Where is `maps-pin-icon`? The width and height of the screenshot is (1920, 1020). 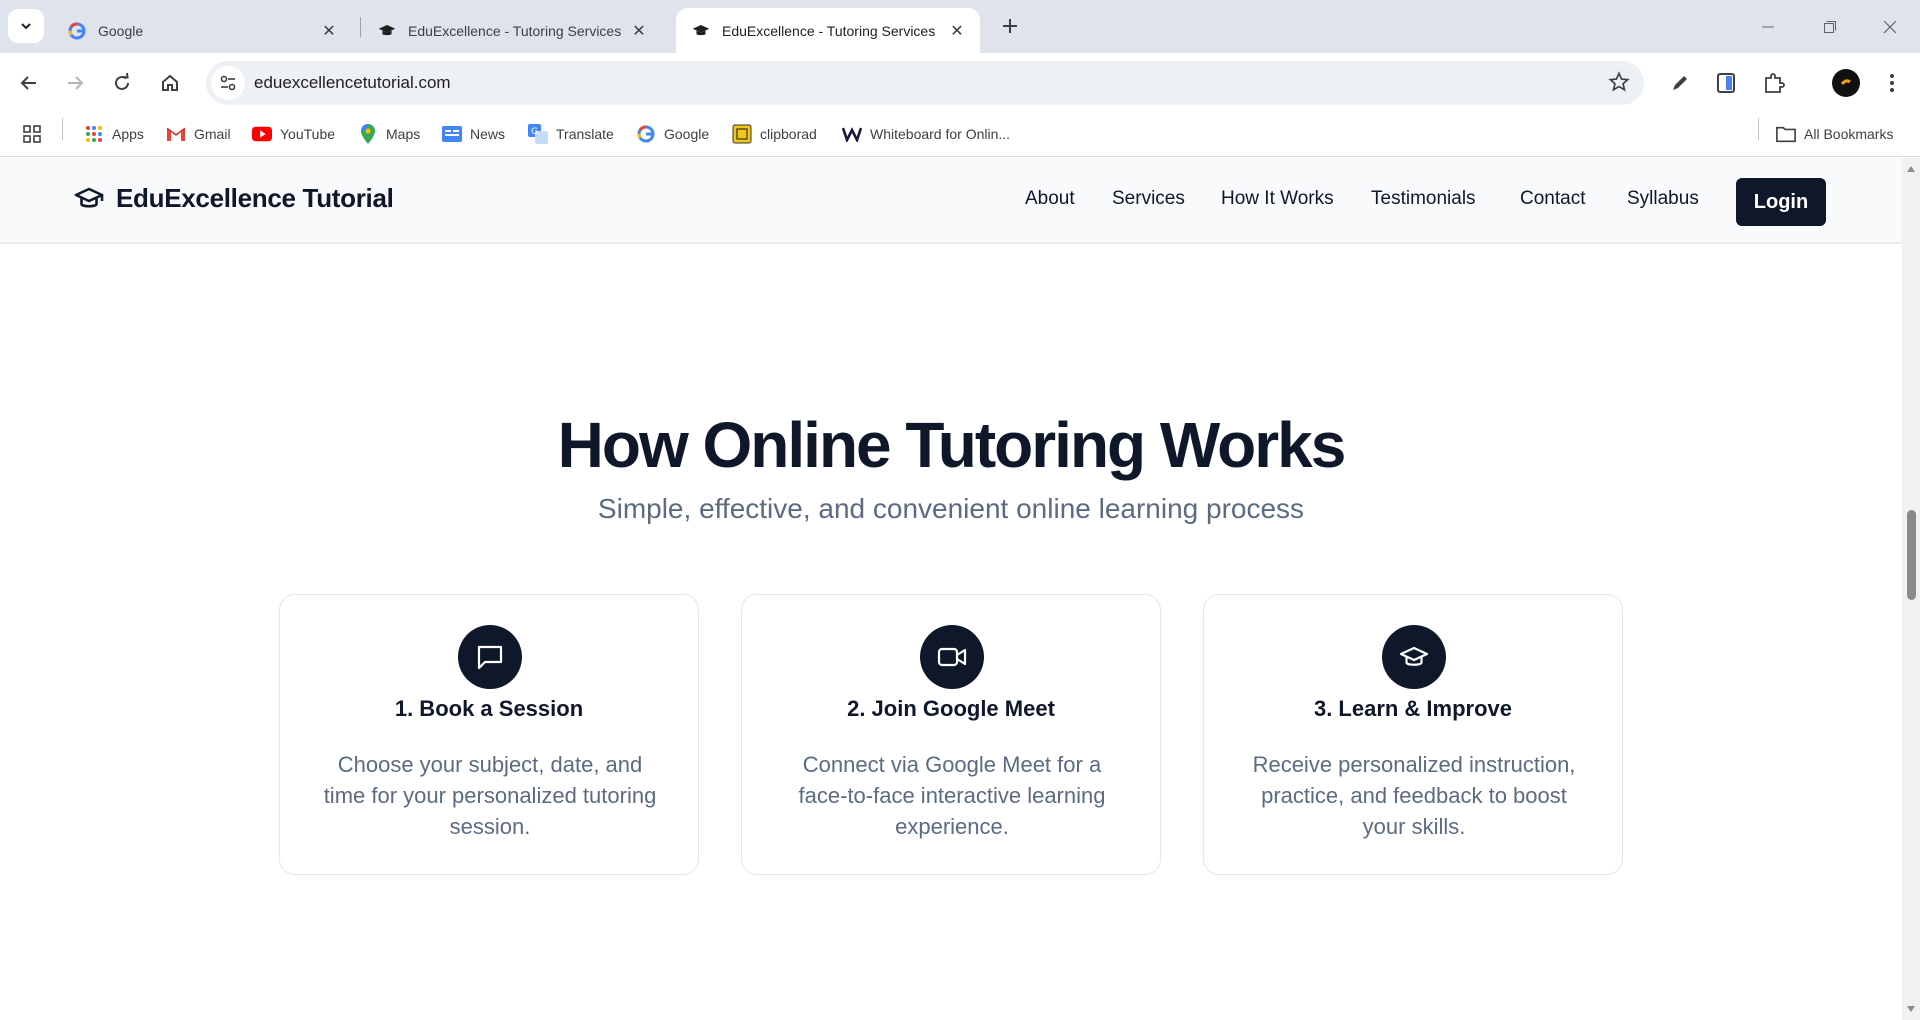
maps-pin-icon is located at coordinates (368, 134).